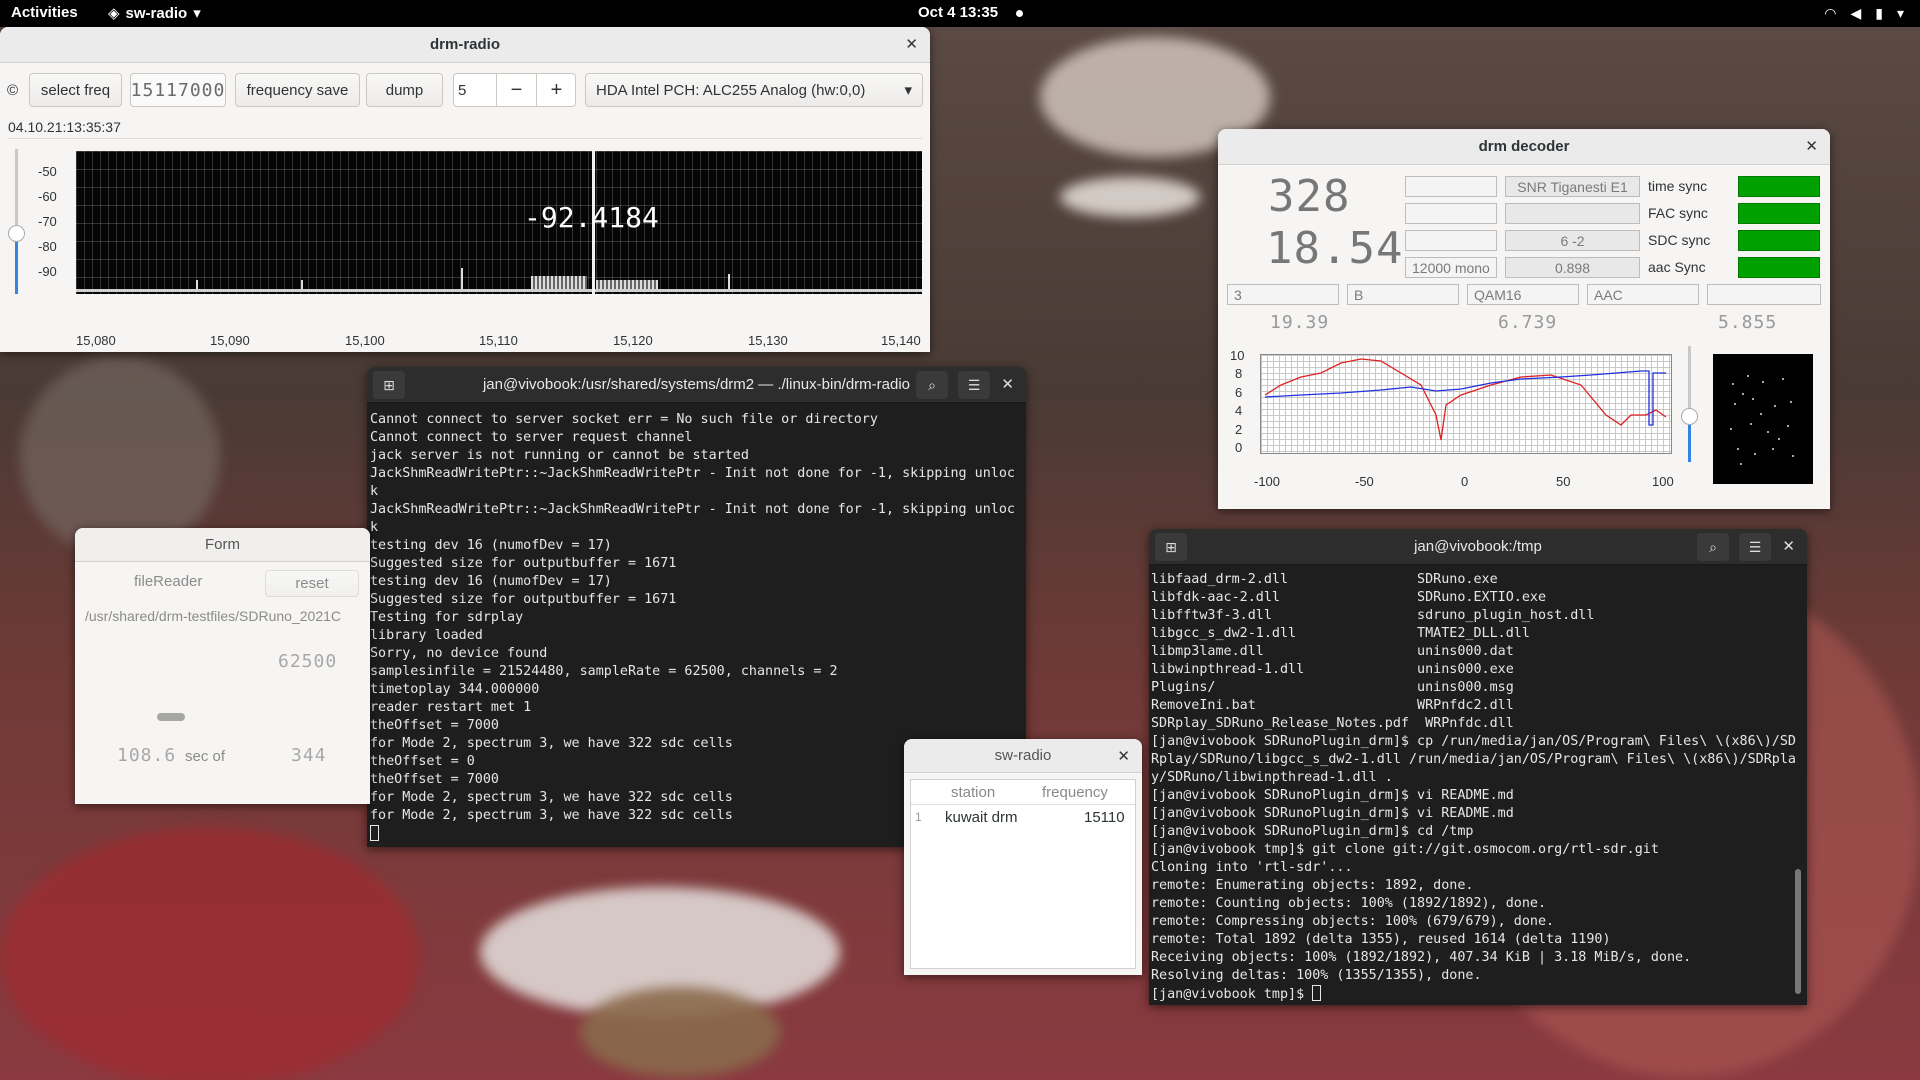 The width and height of the screenshot is (1920, 1080). What do you see at coordinates (478, 90) in the screenshot?
I see `spin-value: 5` at bounding box center [478, 90].